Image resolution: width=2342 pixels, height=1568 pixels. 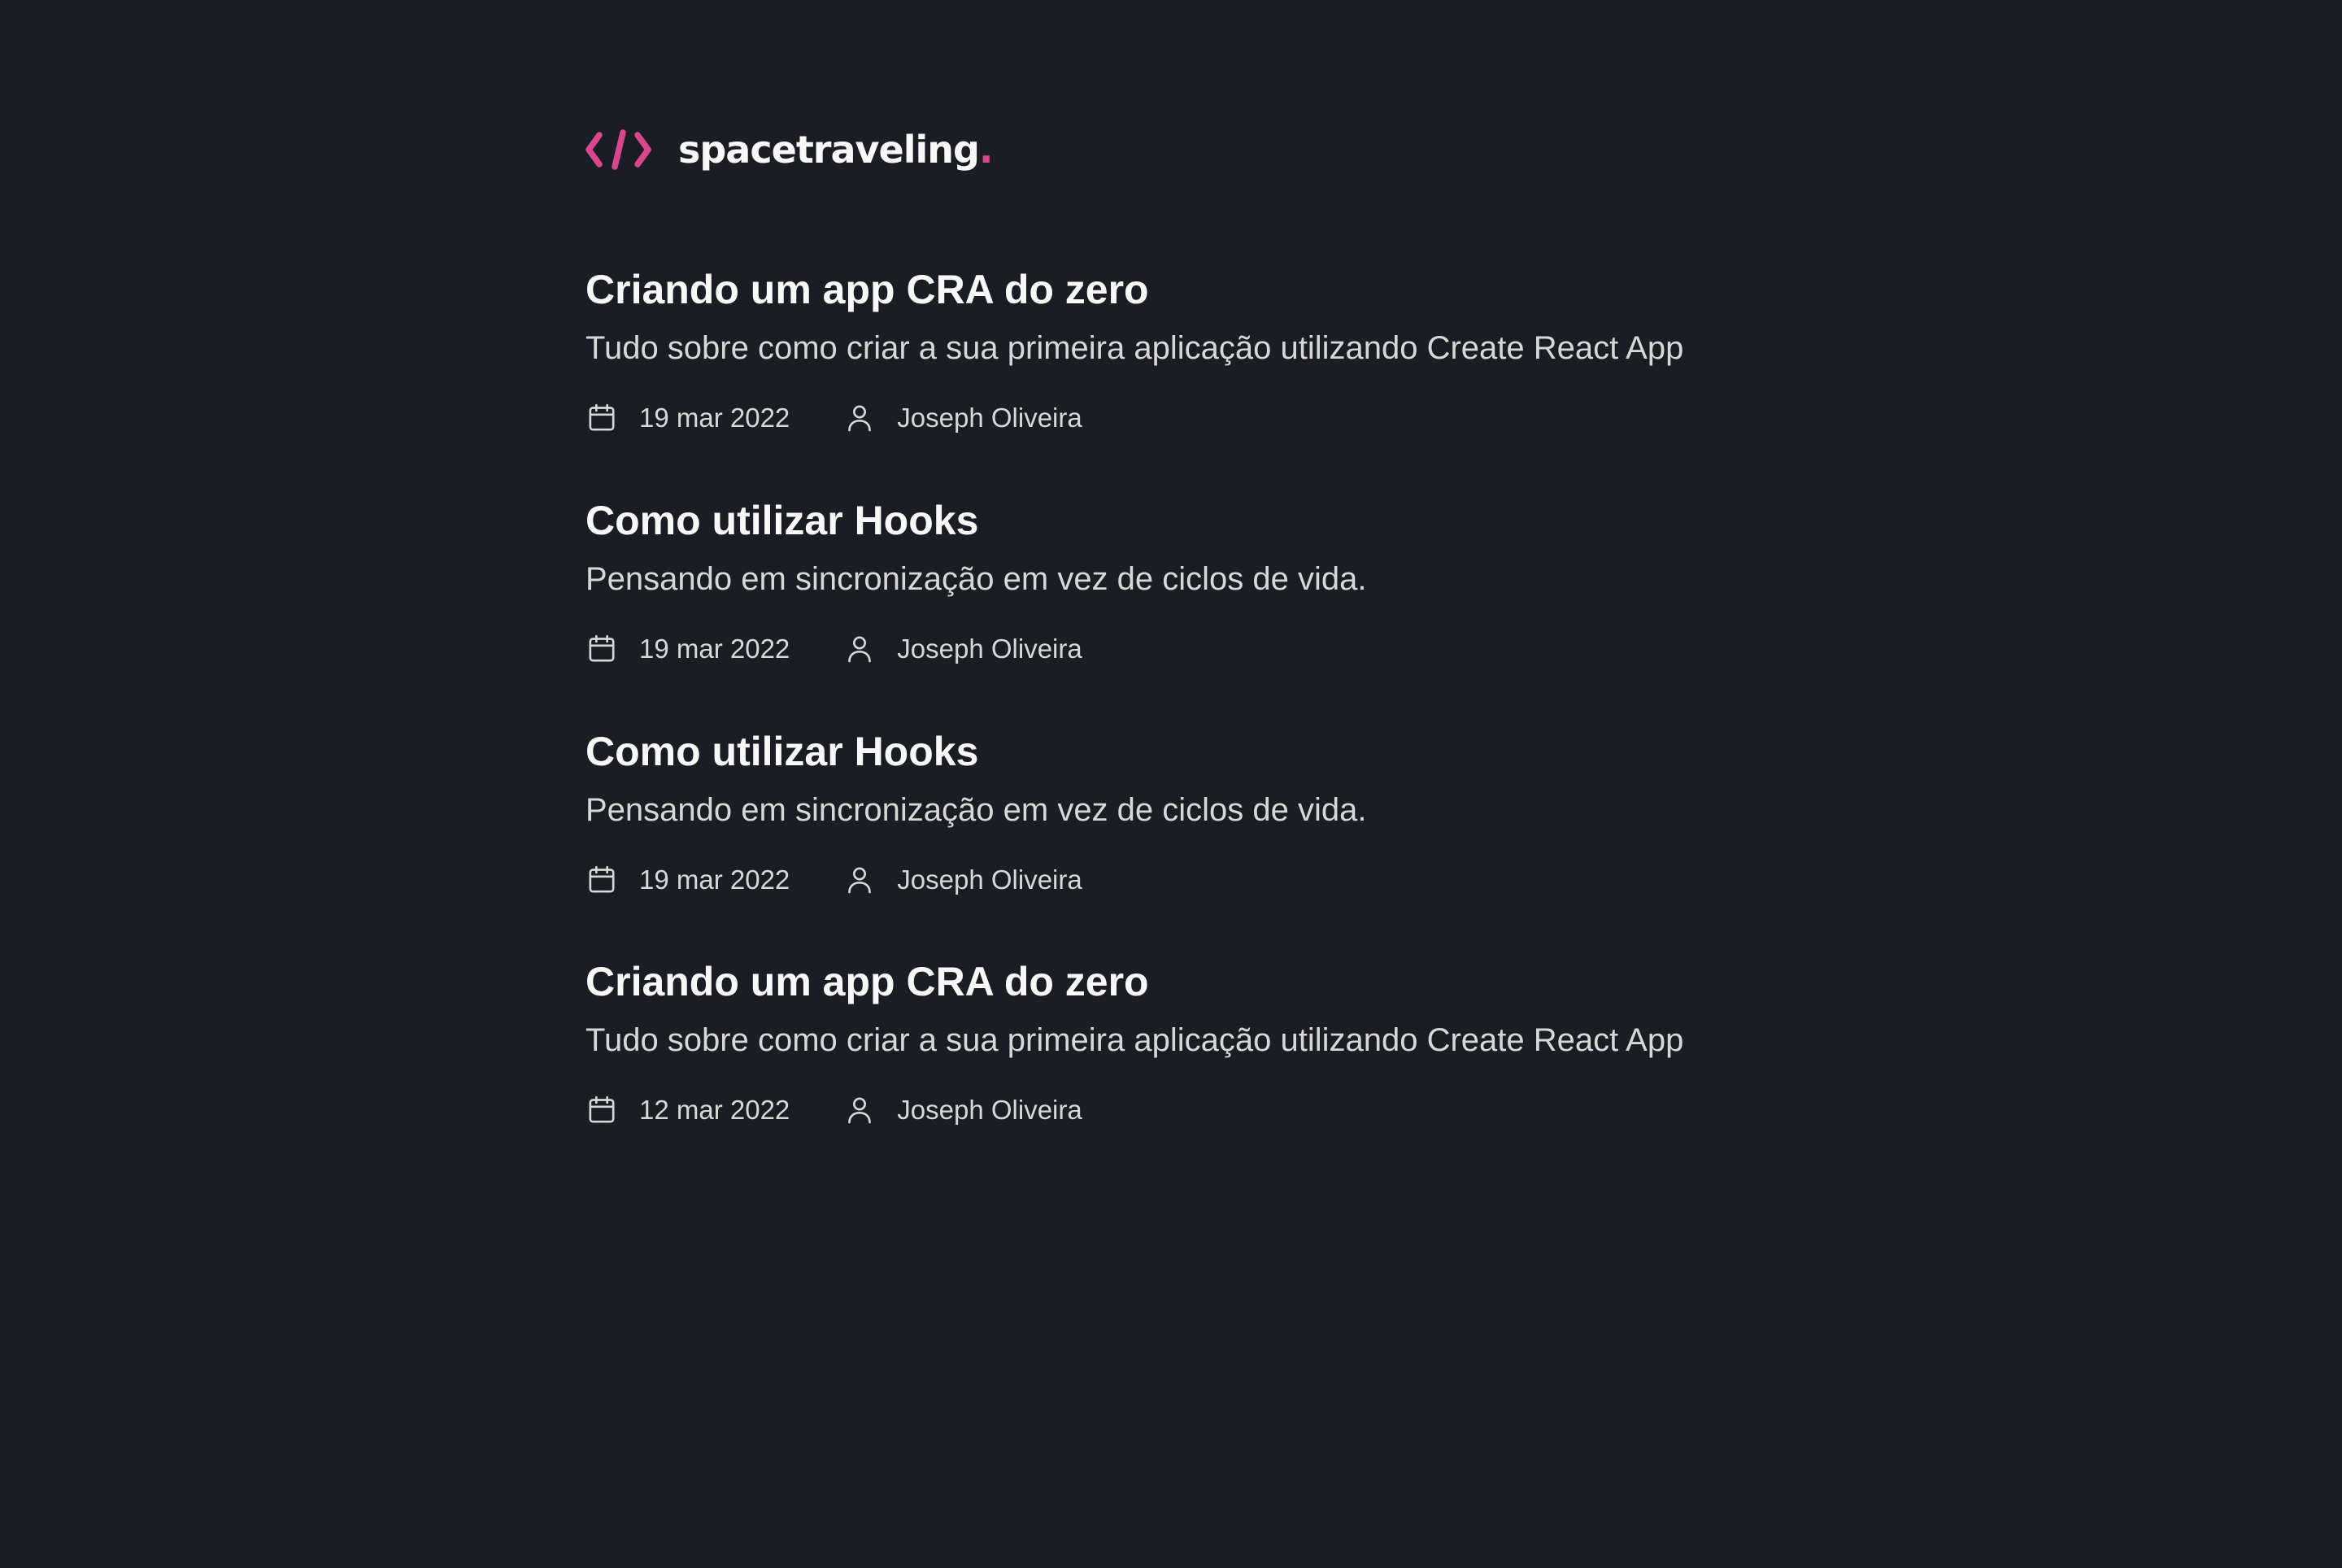 I want to click on post-info: 12 mar 2022 Joseph Oliveira, so click(x=1171, y=1110).